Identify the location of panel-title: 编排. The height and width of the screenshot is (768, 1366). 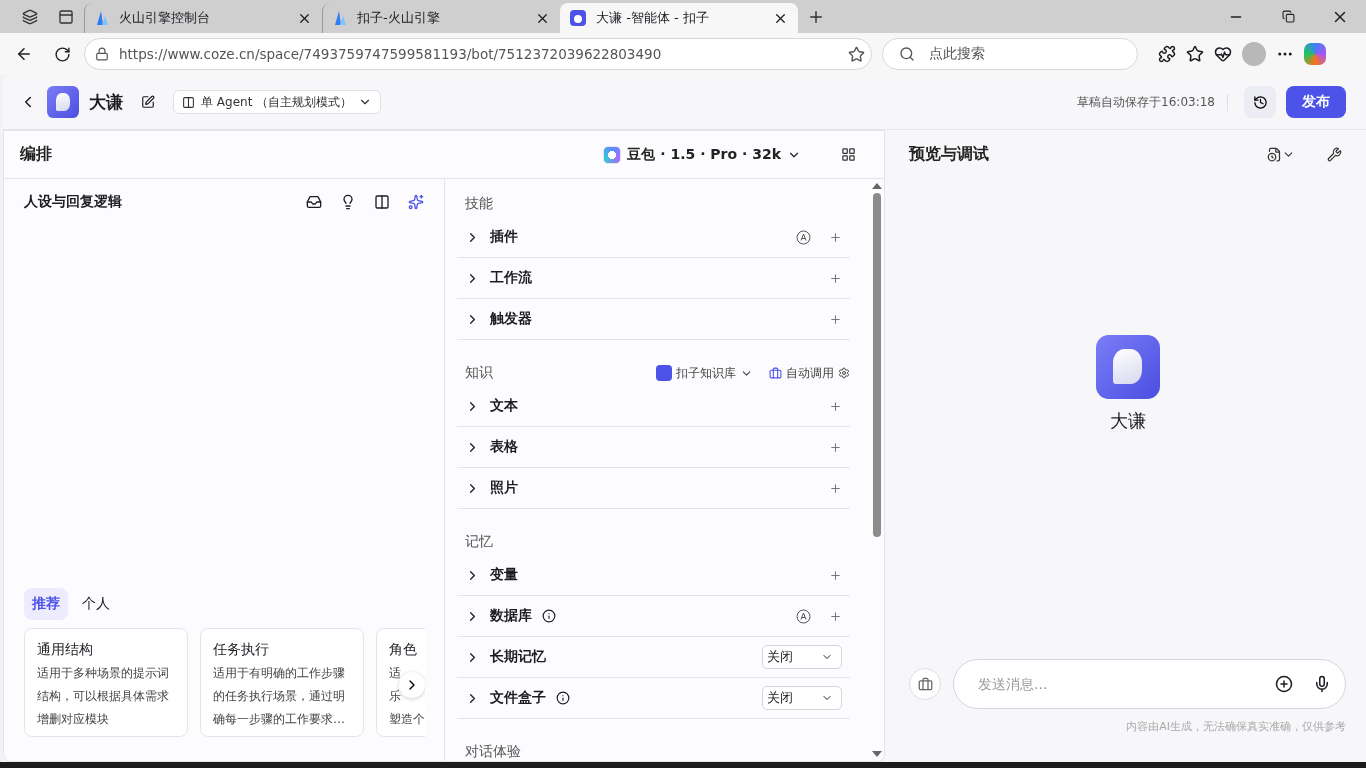
(36, 154).